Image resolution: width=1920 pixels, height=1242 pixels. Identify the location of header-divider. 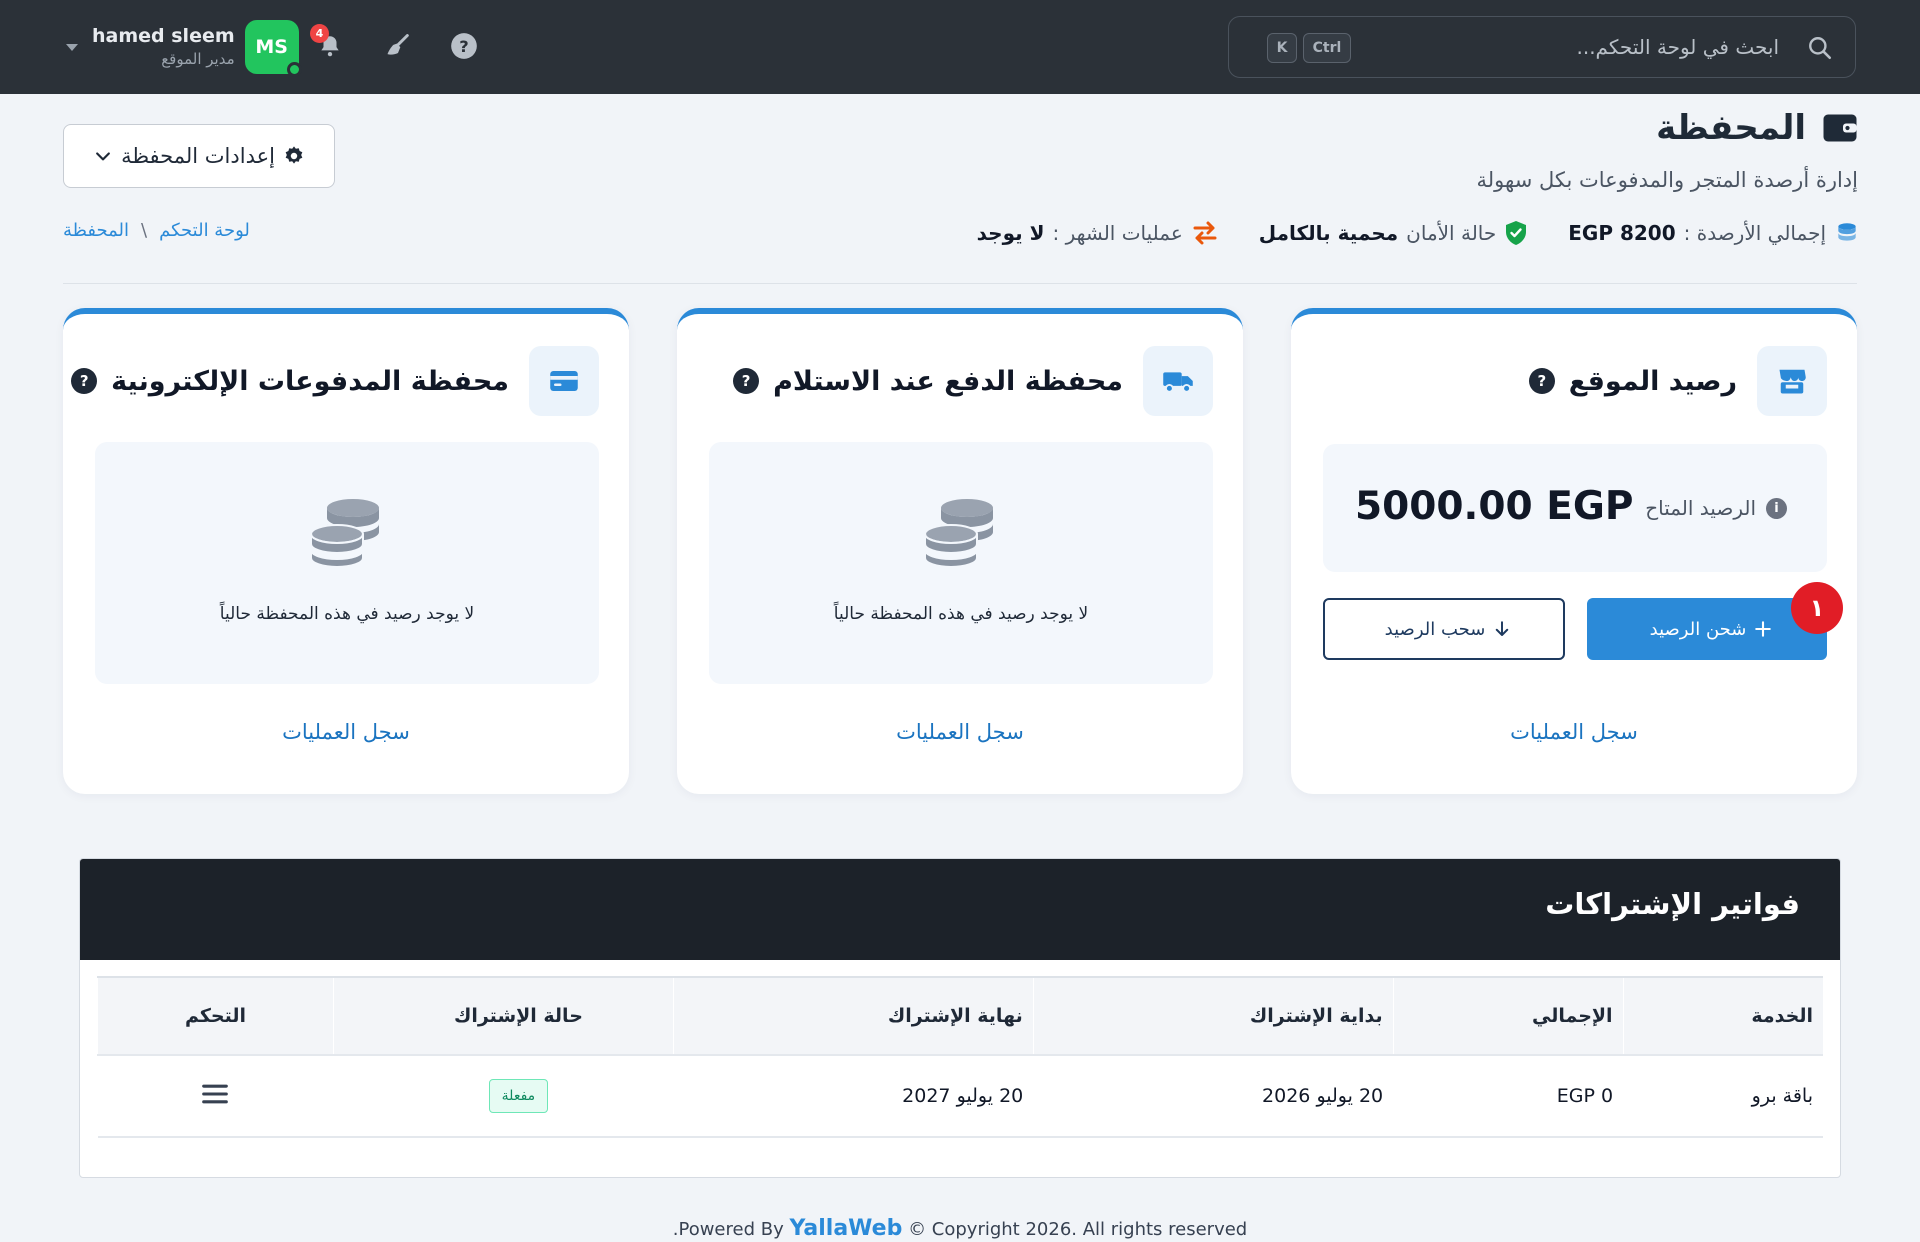
(960, 283).